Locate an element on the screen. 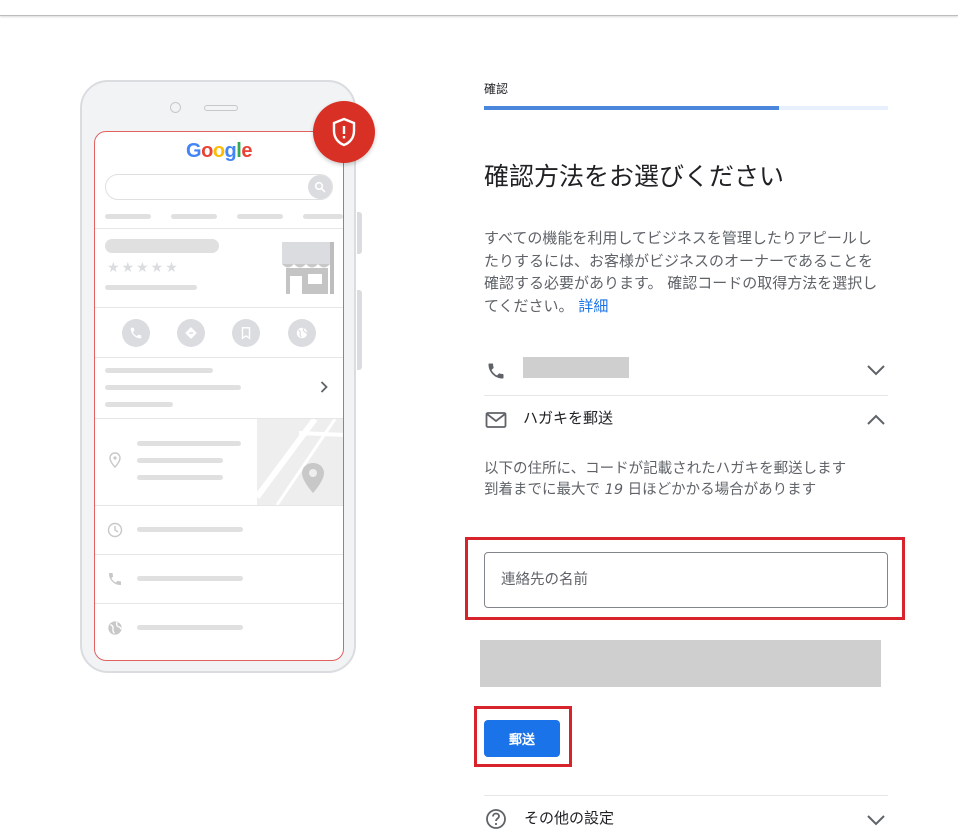 The width and height of the screenshot is (958, 830). progress-bar is located at coordinates (686, 108).